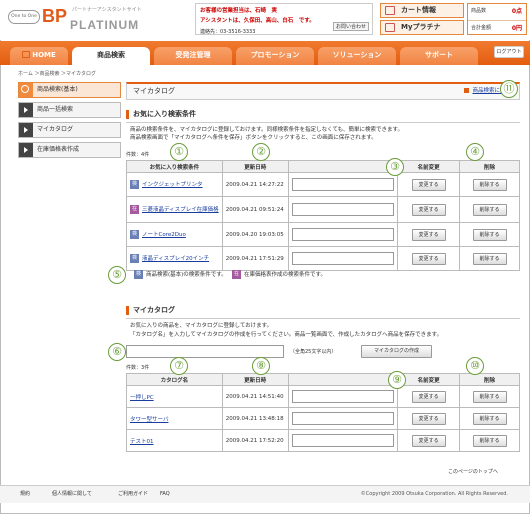 The width and height of the screenshot is (530, 514). I want to click on catalog-link: 一押しPC, so click(142, 398).